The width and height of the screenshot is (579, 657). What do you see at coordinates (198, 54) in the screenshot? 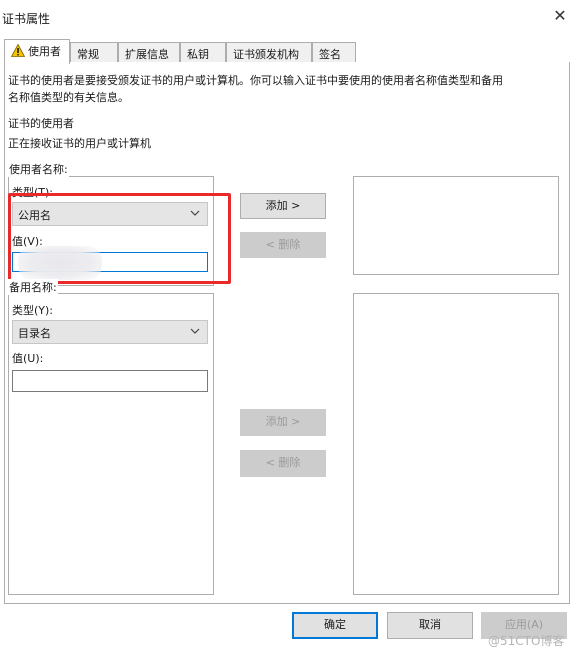
I see `tab-label: 私钥` at bounding box center [198, 54].